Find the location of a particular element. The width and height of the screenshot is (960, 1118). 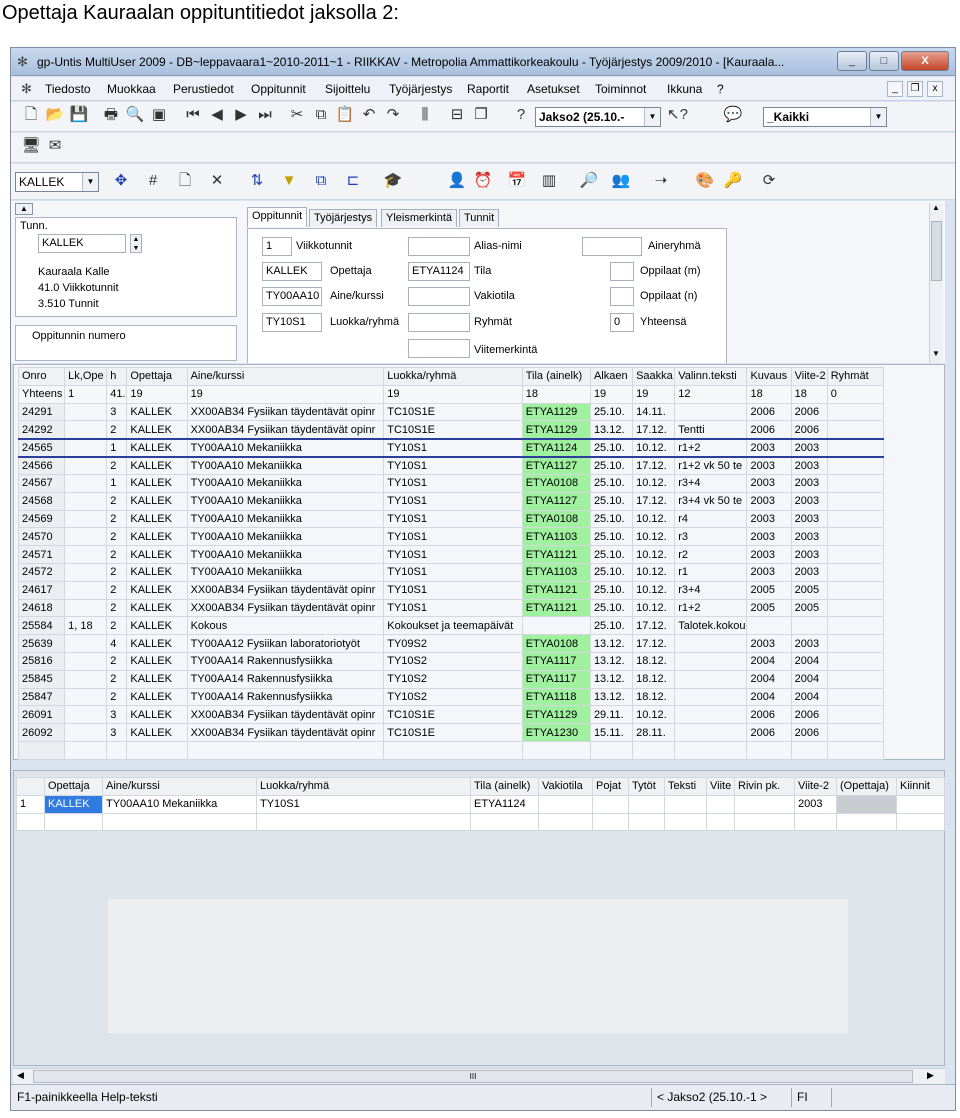

table-cell: 24572 is located at coordinates (41, 572).